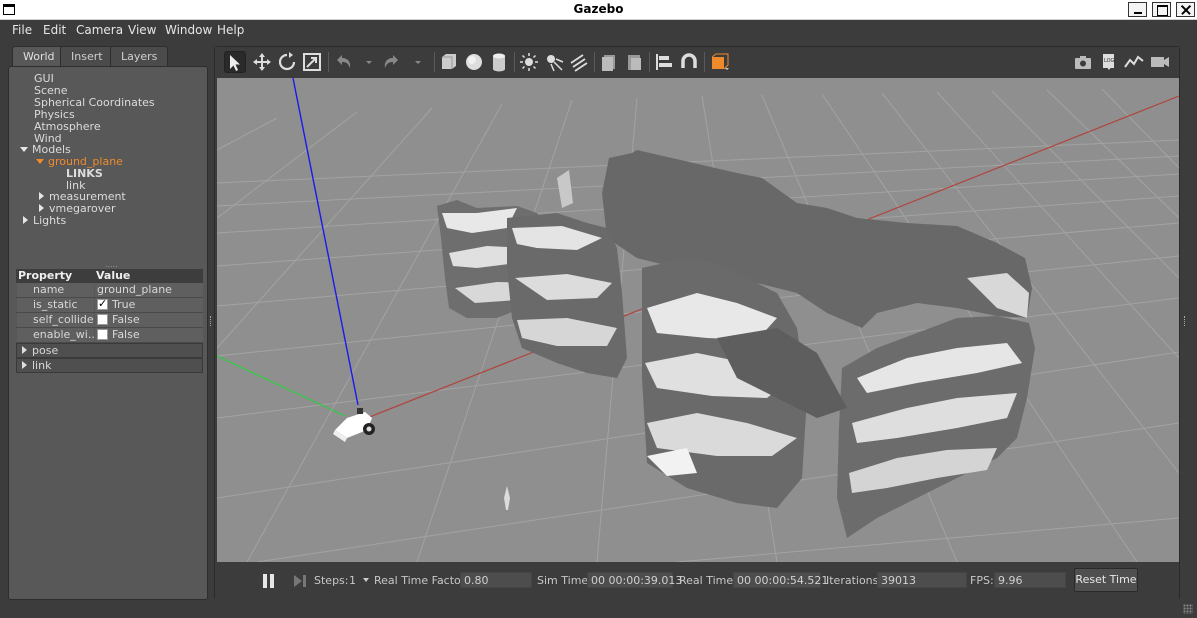 The image size is (1197, 618). What do you see at coordinates (1188, 609) in the screenshot?
I see `window-resize-grip` at bounding box center [1188, 609].